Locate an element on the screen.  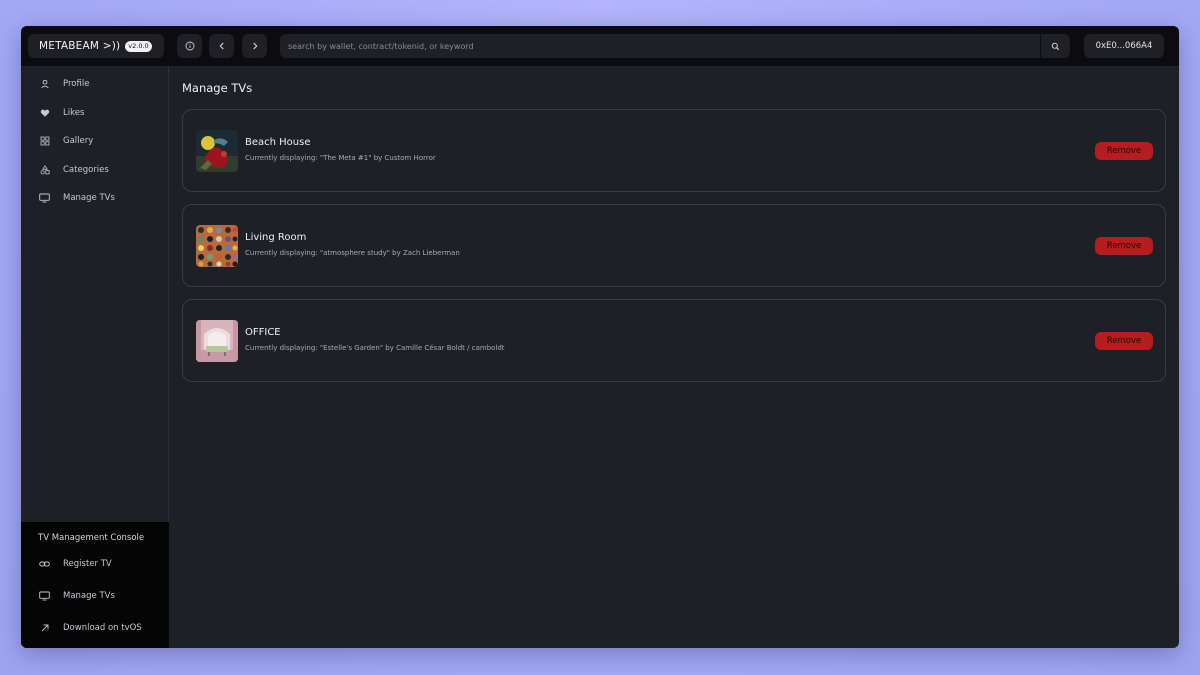
shapes-icon is located at coordinates (44, 170).